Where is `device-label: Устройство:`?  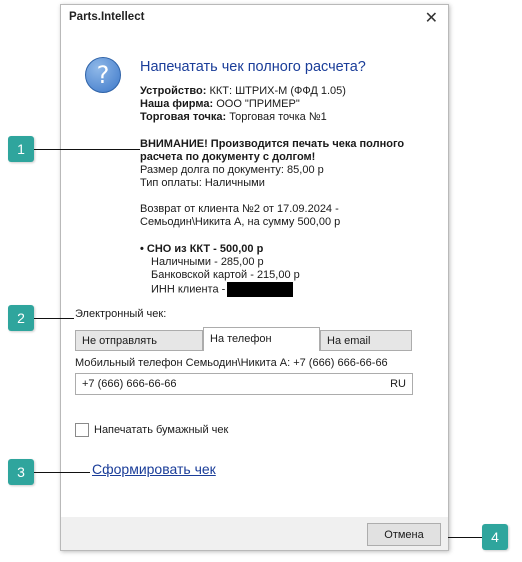
device-label: Устройство: is located at coordinates (173, 91).